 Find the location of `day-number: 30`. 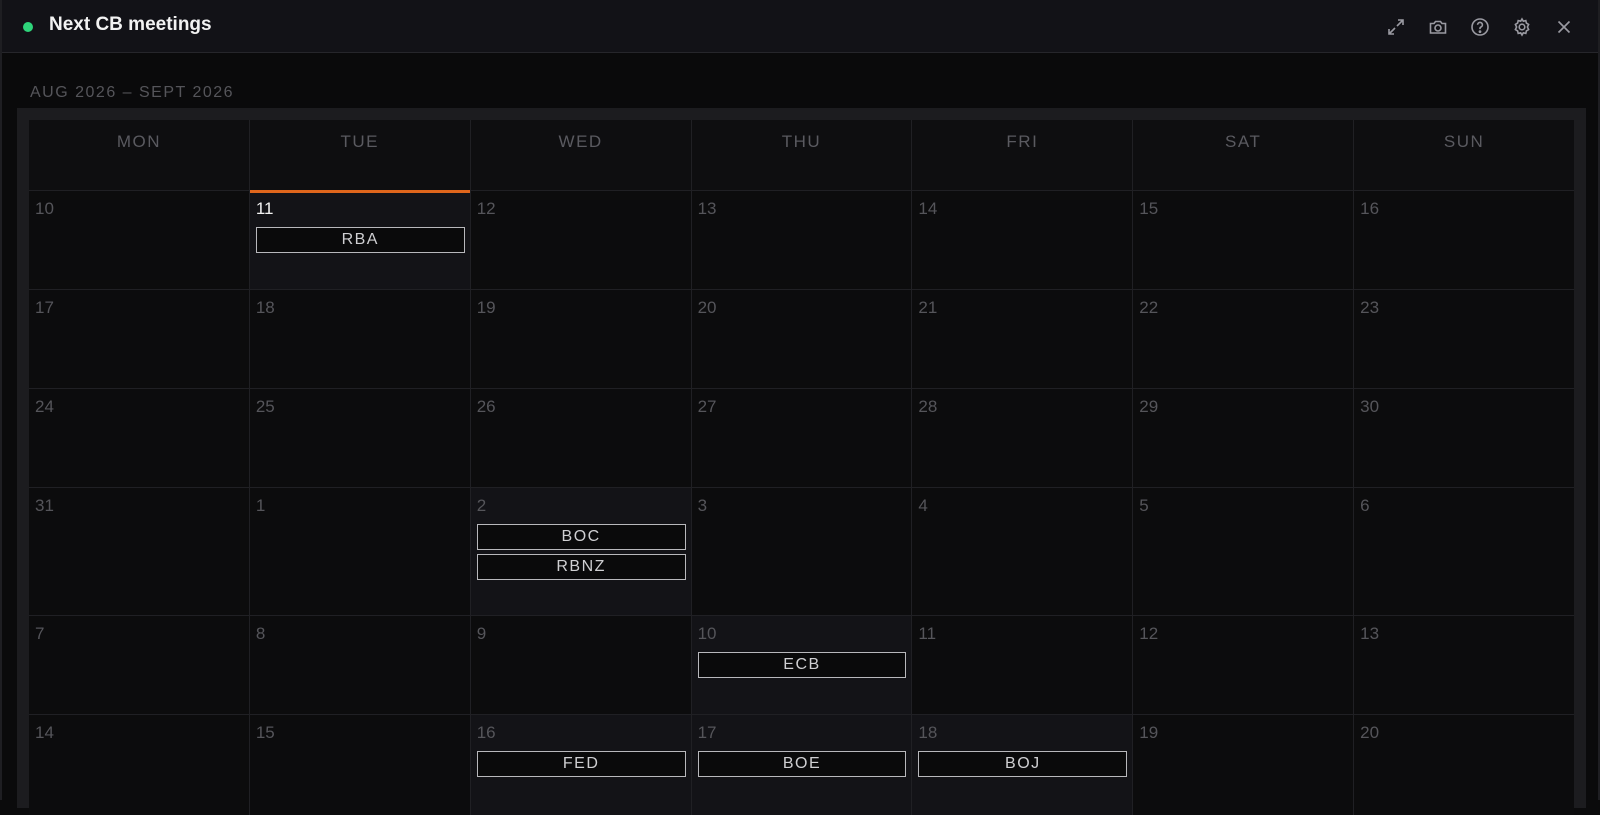

day-number: 30 is located at coordinates (1370, 406).